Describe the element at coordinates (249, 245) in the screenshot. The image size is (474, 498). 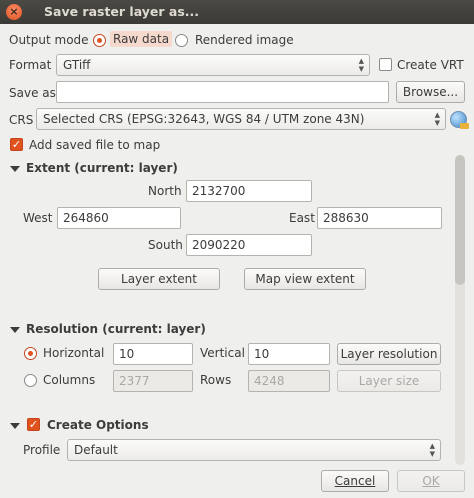
I see `south-input: 2090220` at that location.